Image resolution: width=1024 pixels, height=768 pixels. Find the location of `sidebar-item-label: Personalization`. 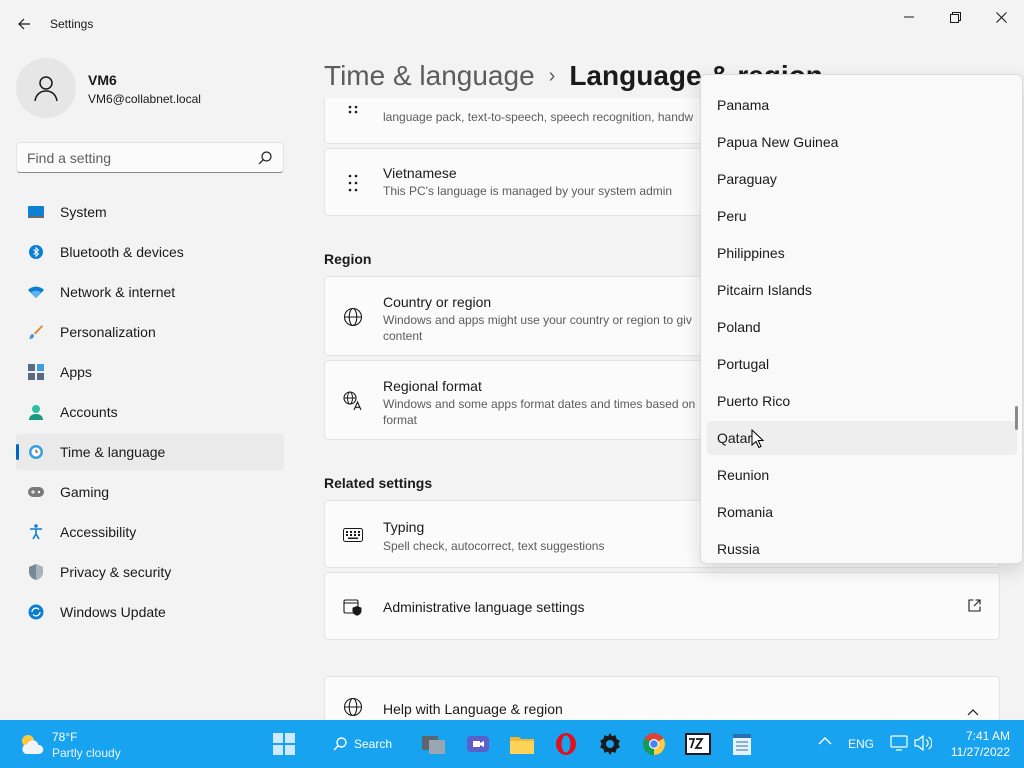

sidebar-item-label: Personalization is located at coordinates (108, 332).